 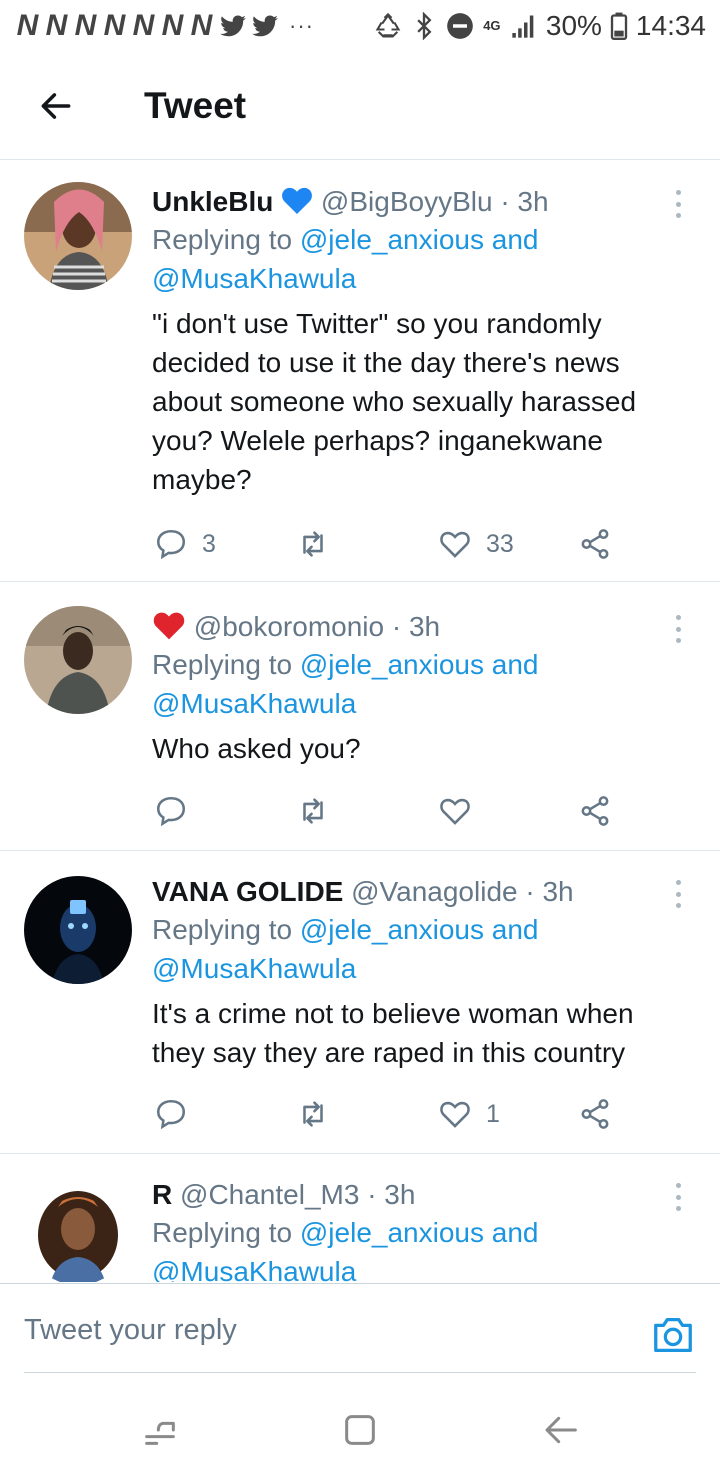 I want to click on reply-count: 3, so click(x=209, y=543).